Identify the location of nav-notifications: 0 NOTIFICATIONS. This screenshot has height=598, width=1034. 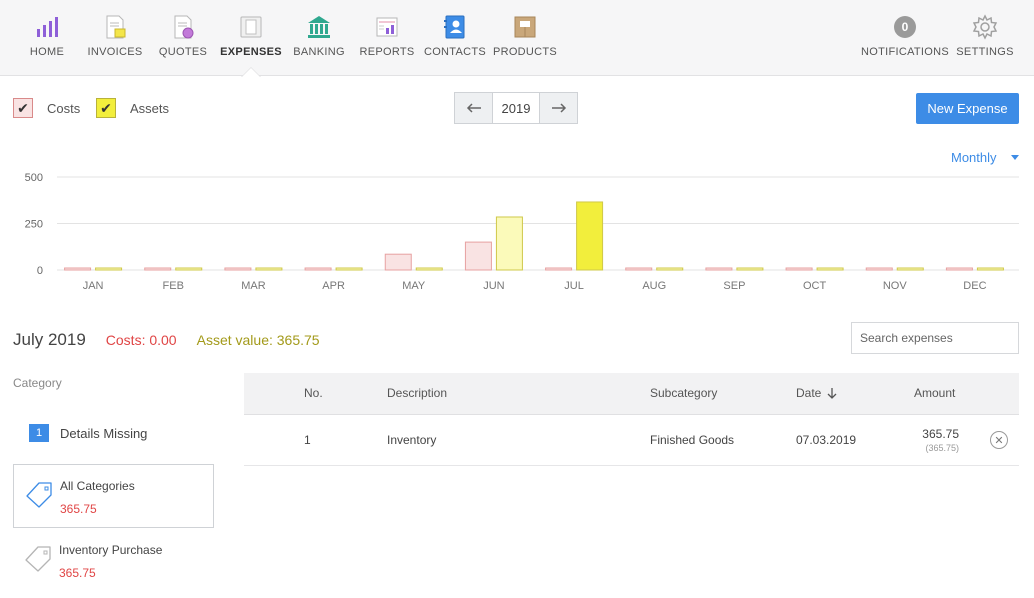
(905, 38).